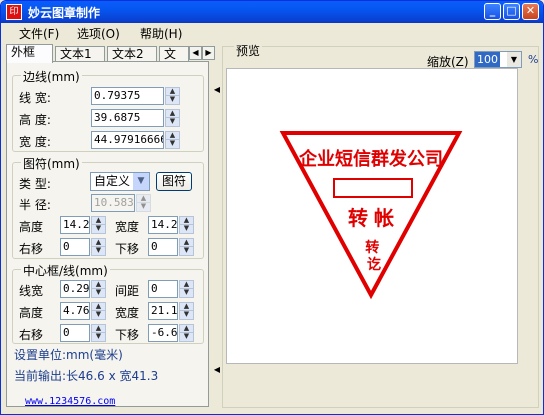  I want to click on stamp-top-text: 企业短信群发公司, so click(370, 158).